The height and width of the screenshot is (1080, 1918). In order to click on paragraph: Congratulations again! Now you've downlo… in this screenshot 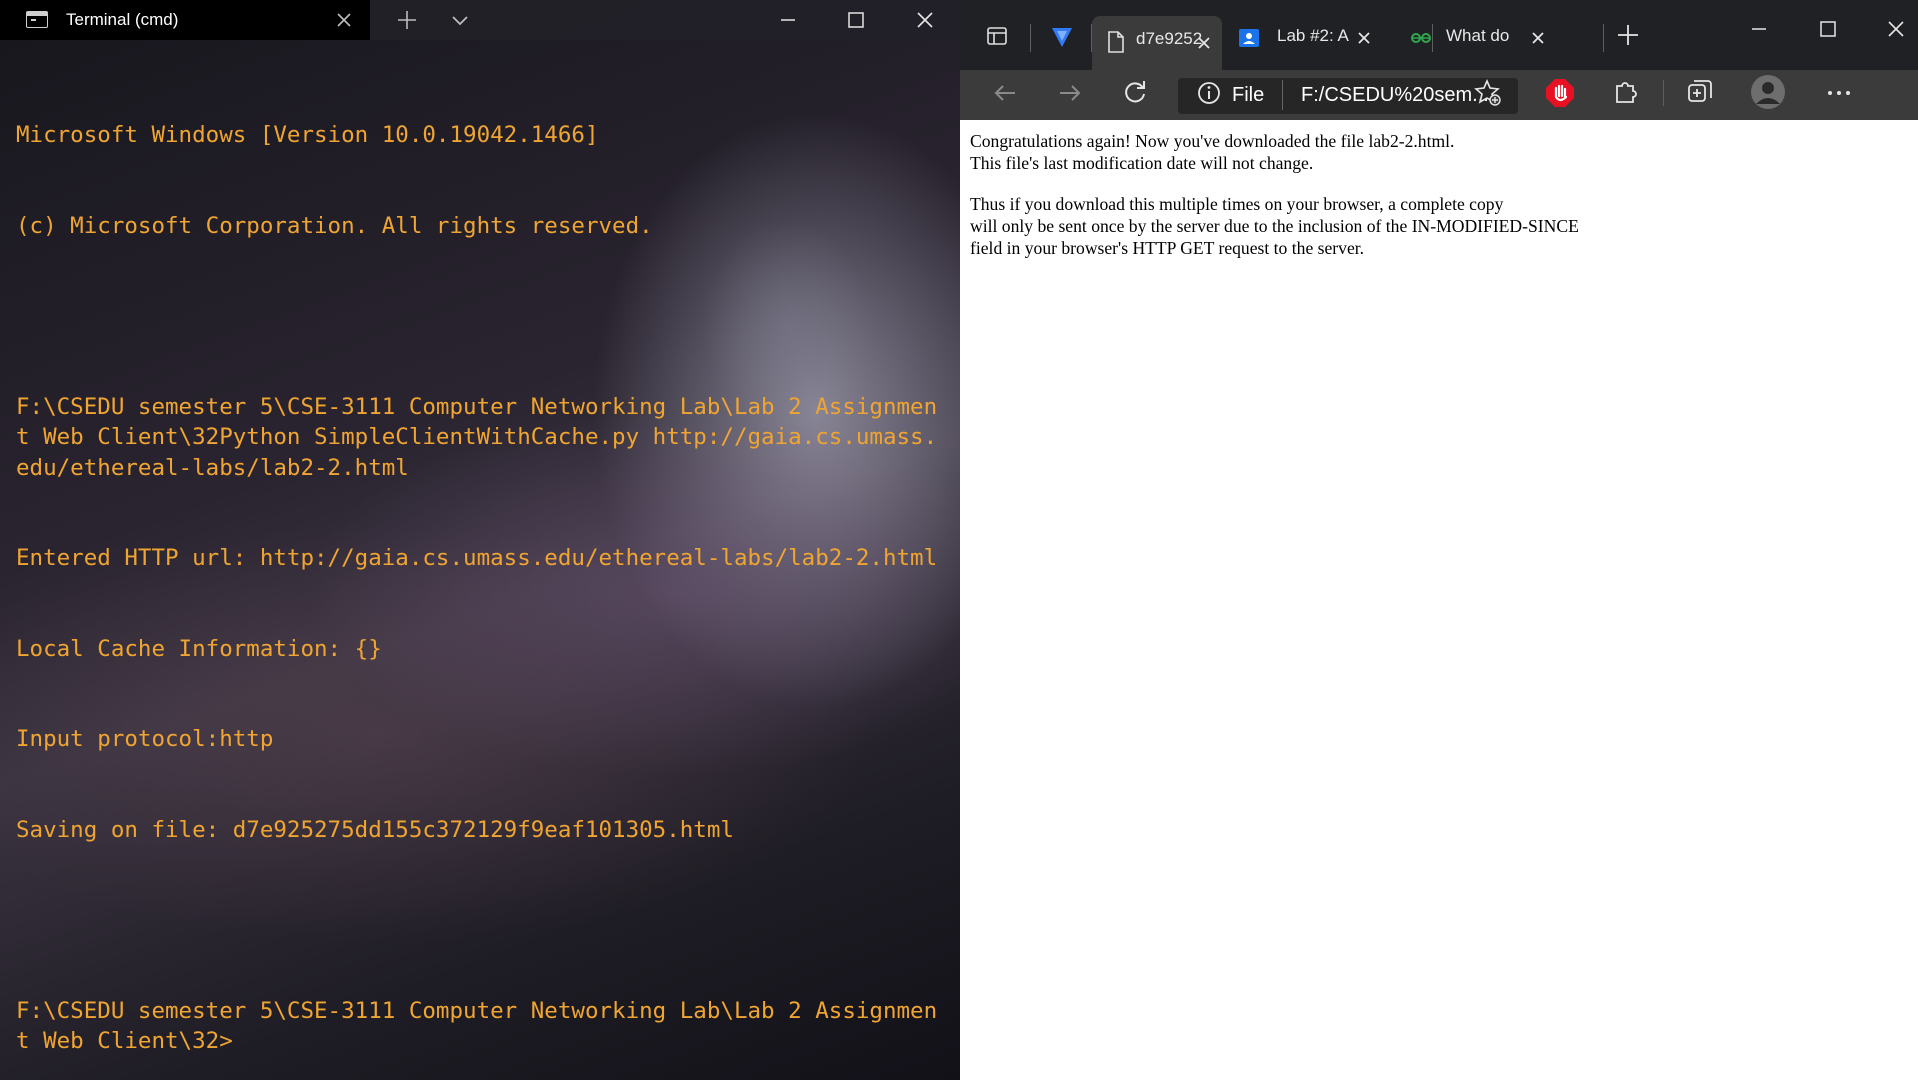, I will do `click(1435, 152)`.